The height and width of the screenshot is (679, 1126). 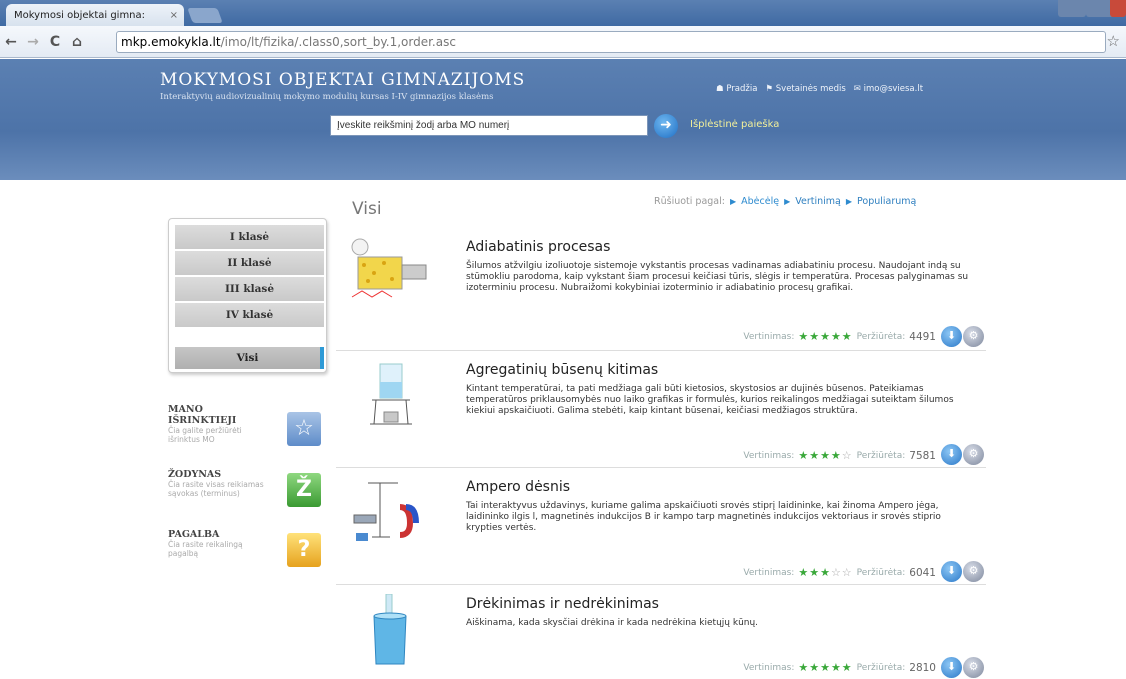 What do you see at coordinates (742, 89) in the screenshot?
I see `home-link-label: Pradžia` at bounding box center [742, 89].